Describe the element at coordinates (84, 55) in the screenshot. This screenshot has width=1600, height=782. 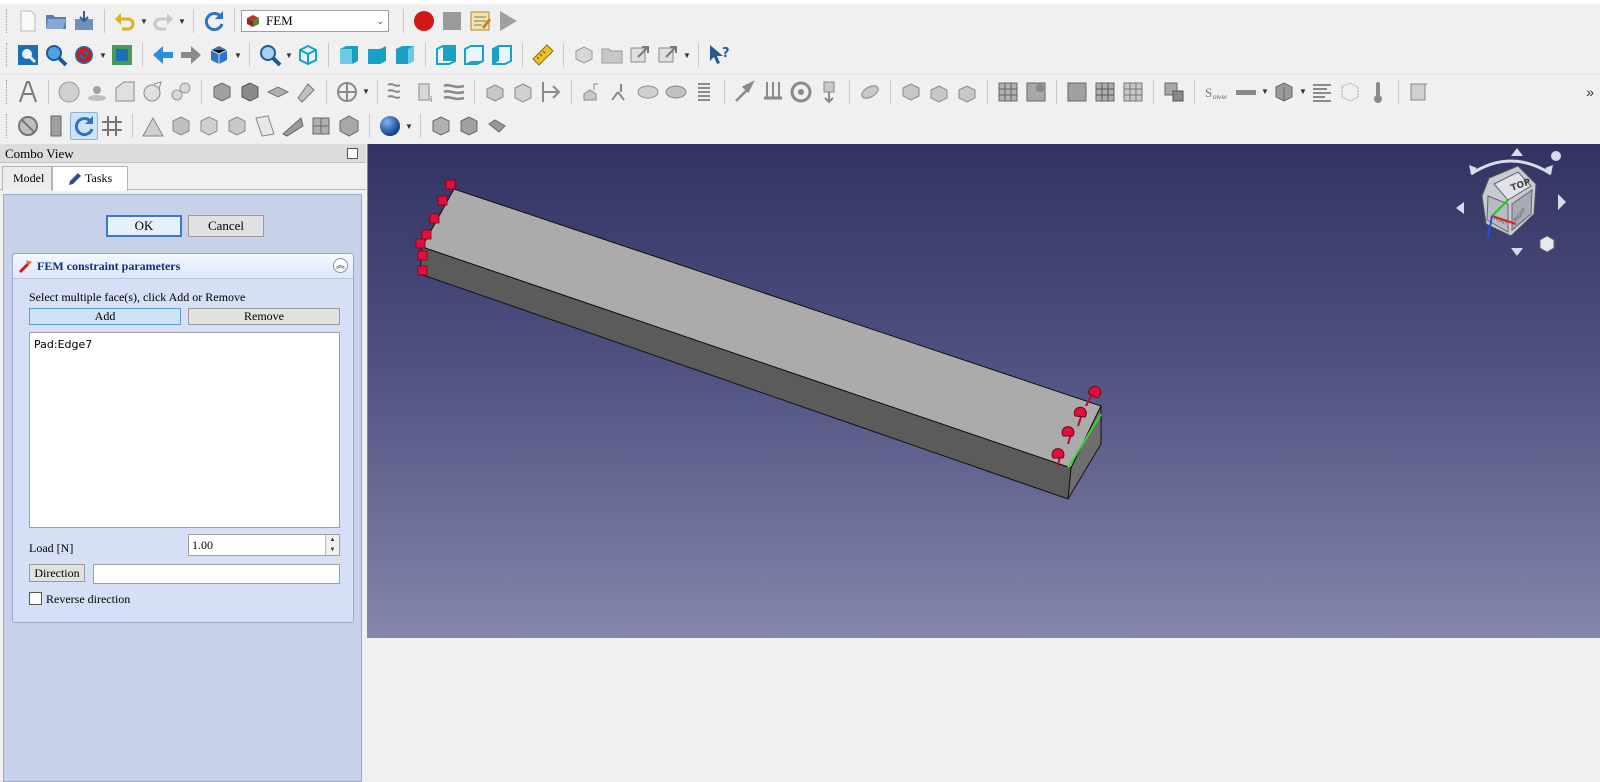
I see `draw-style-button` at that location.